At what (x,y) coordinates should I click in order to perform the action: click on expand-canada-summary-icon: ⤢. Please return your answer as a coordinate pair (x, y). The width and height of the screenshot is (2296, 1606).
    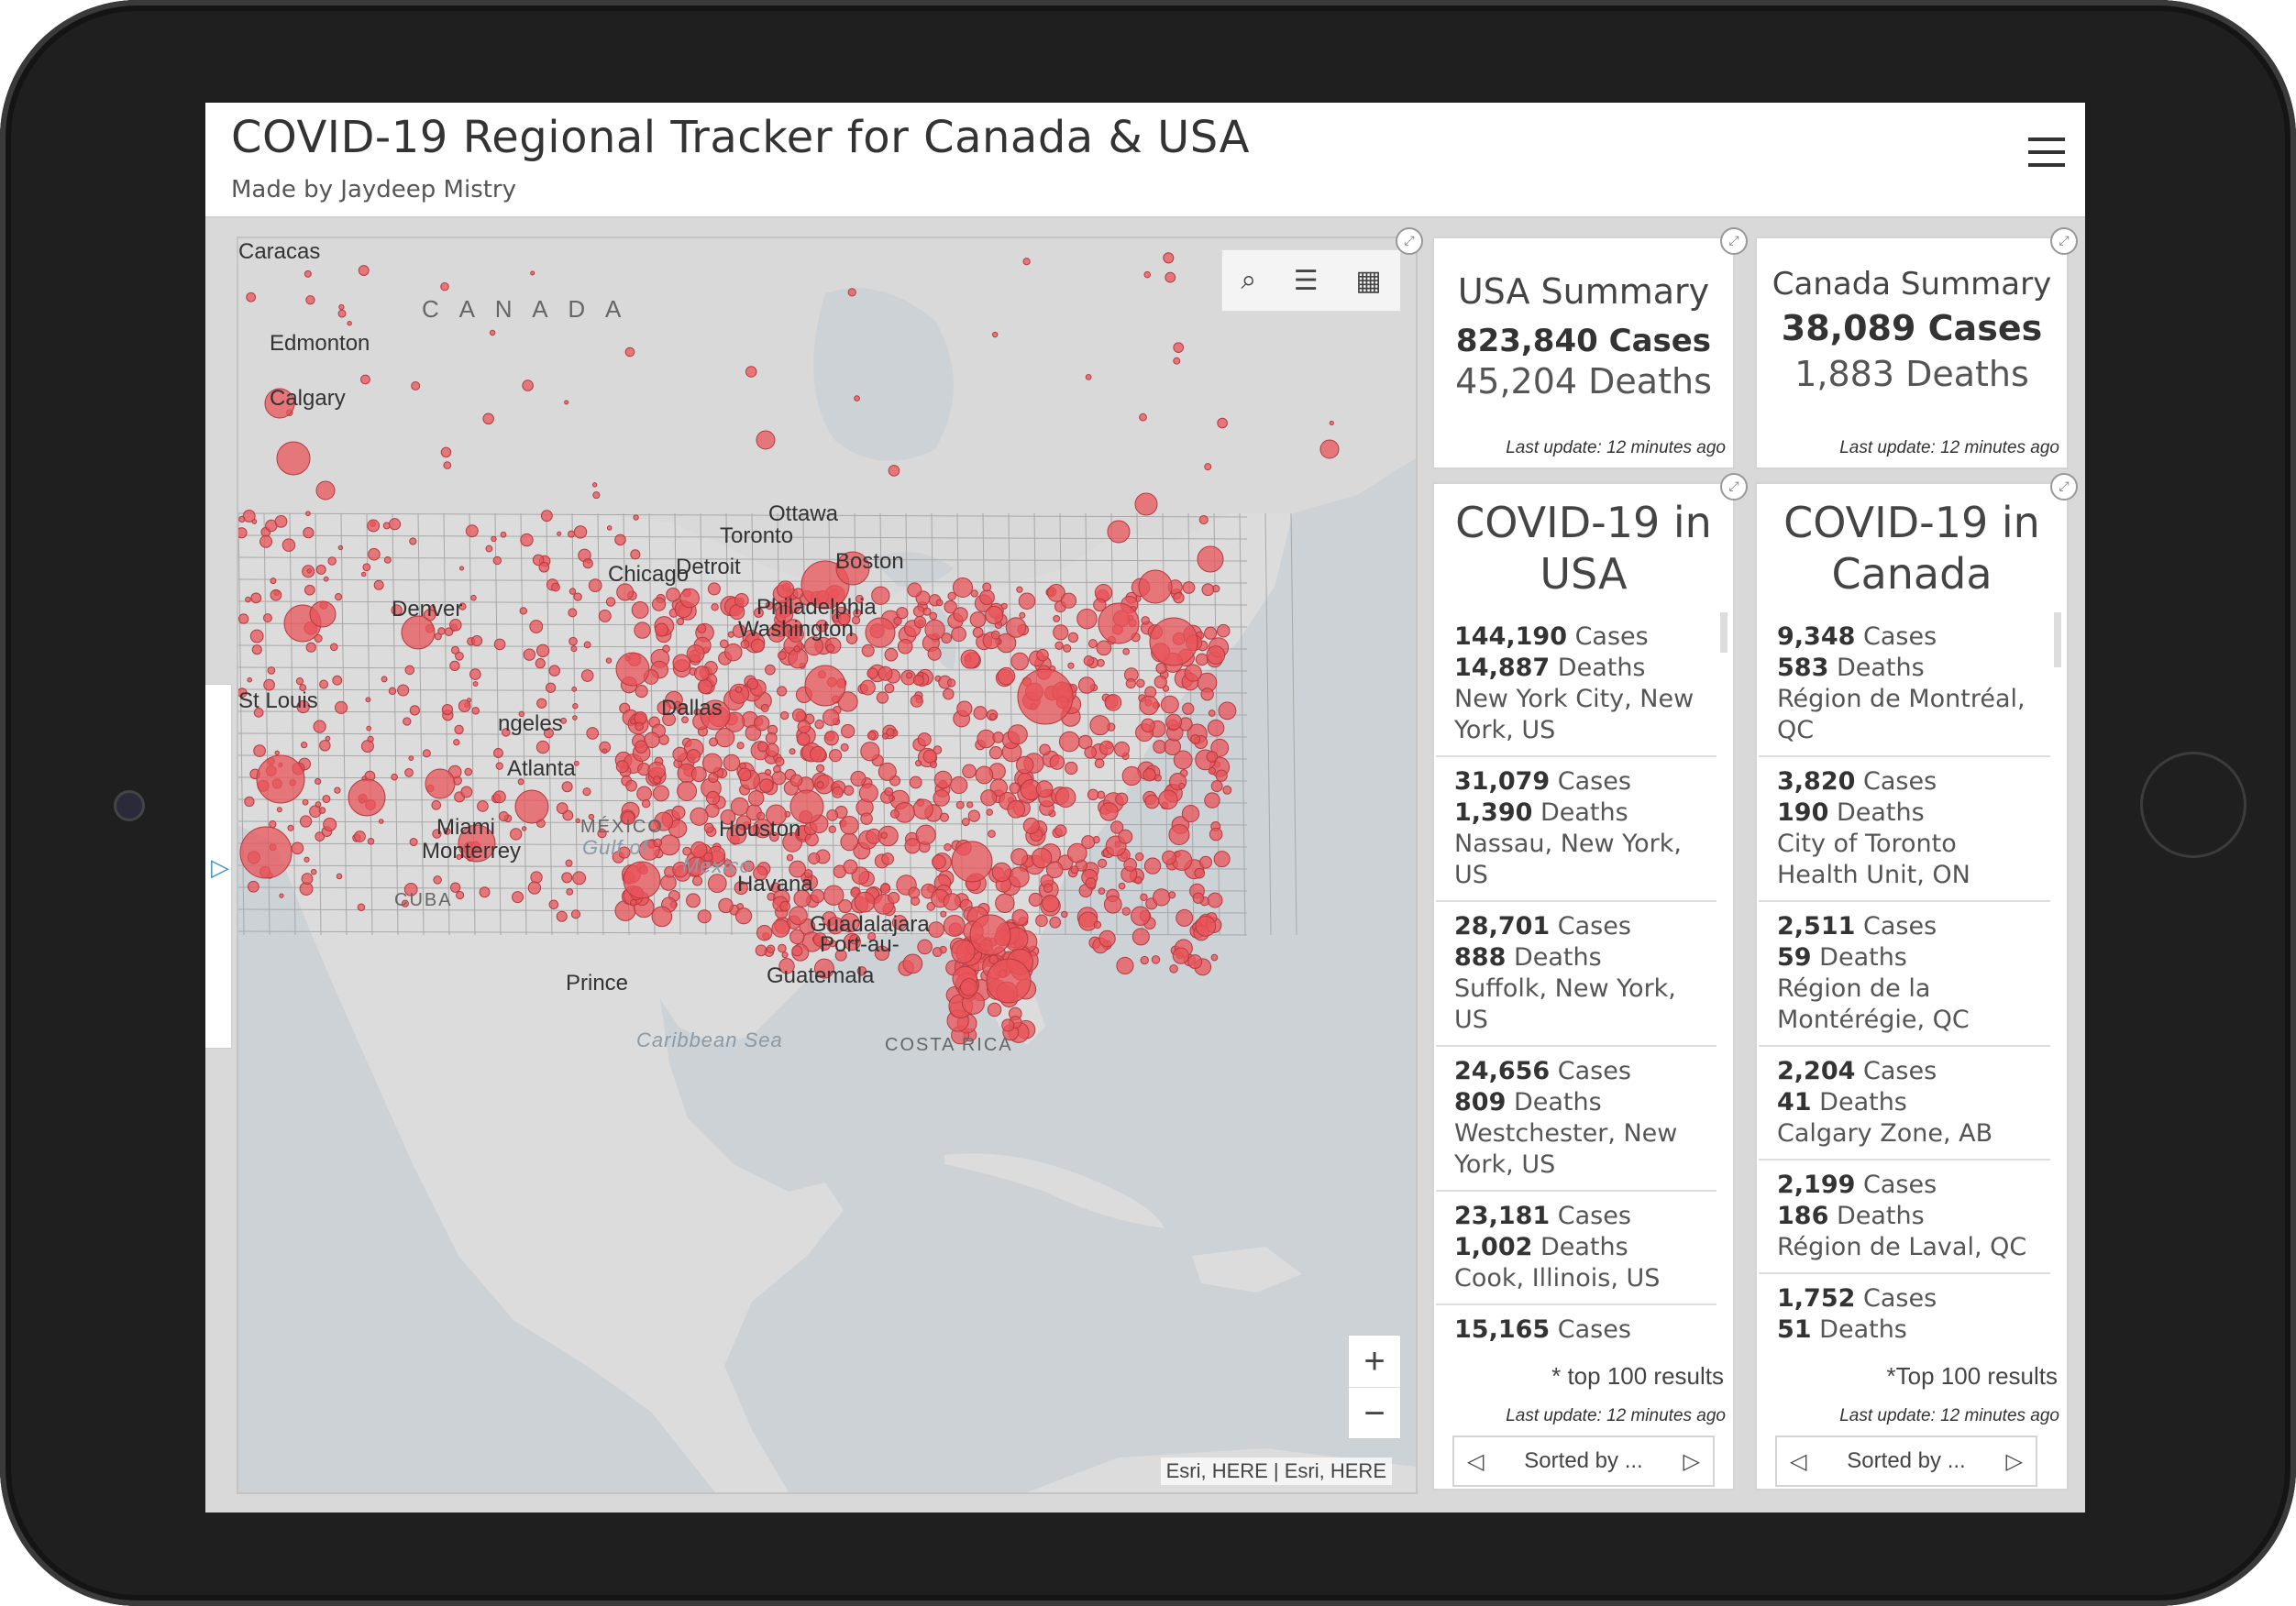
    Looking at the image, I should click on (2064, 241).